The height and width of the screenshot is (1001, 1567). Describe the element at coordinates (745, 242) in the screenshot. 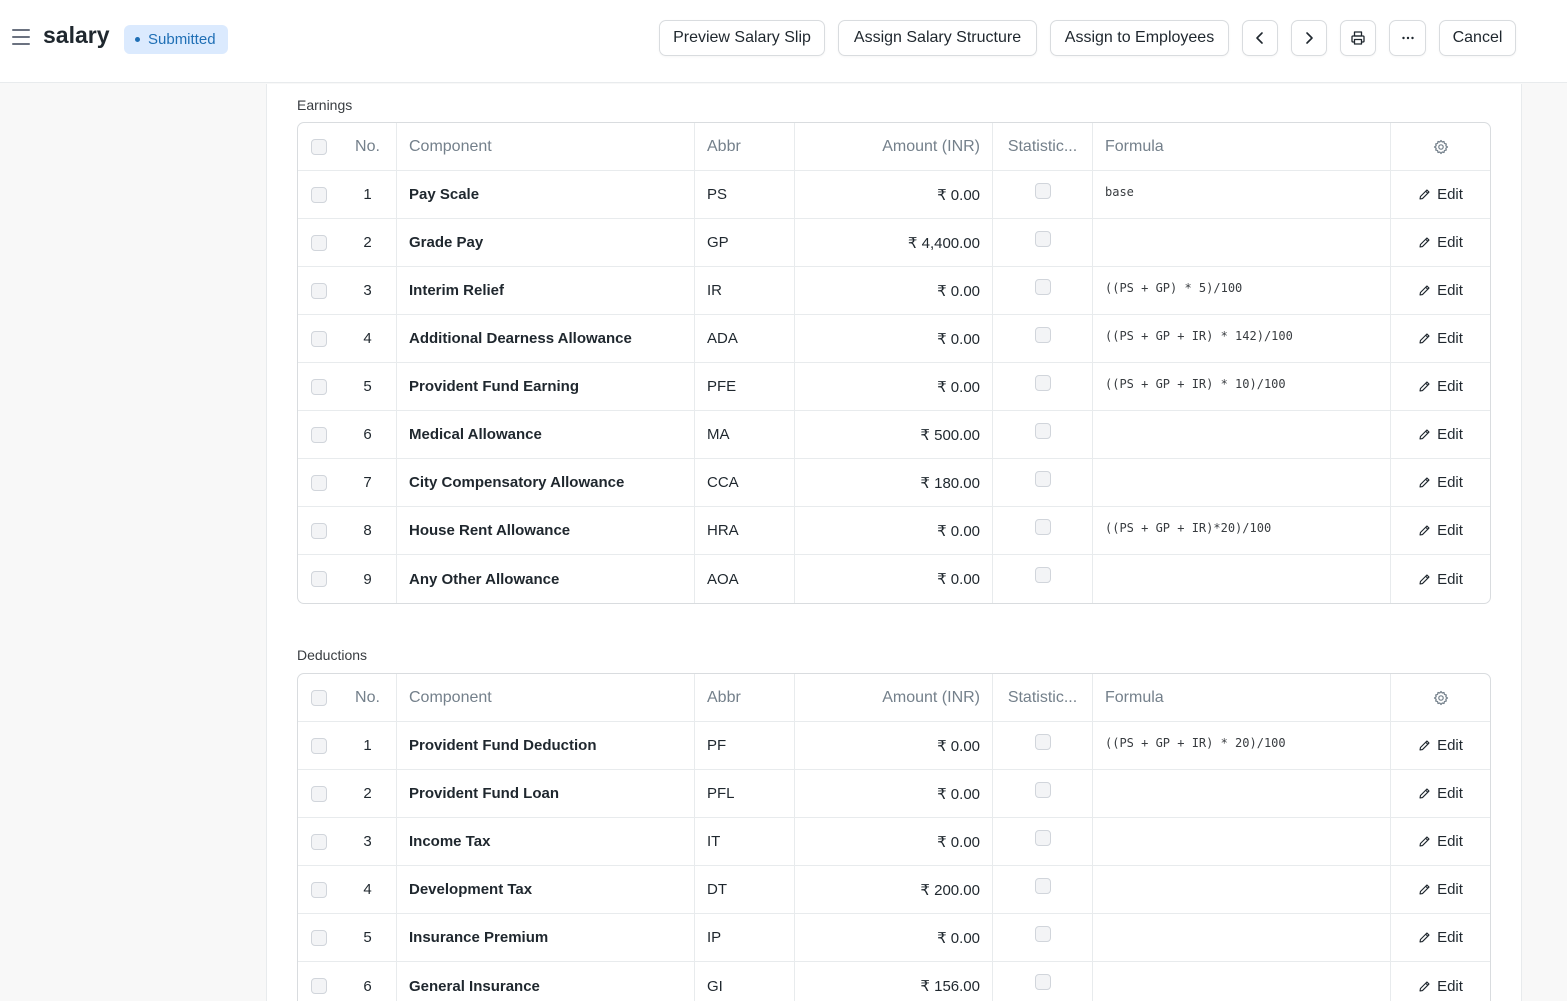

I see `component-abbr: GP` at that location.